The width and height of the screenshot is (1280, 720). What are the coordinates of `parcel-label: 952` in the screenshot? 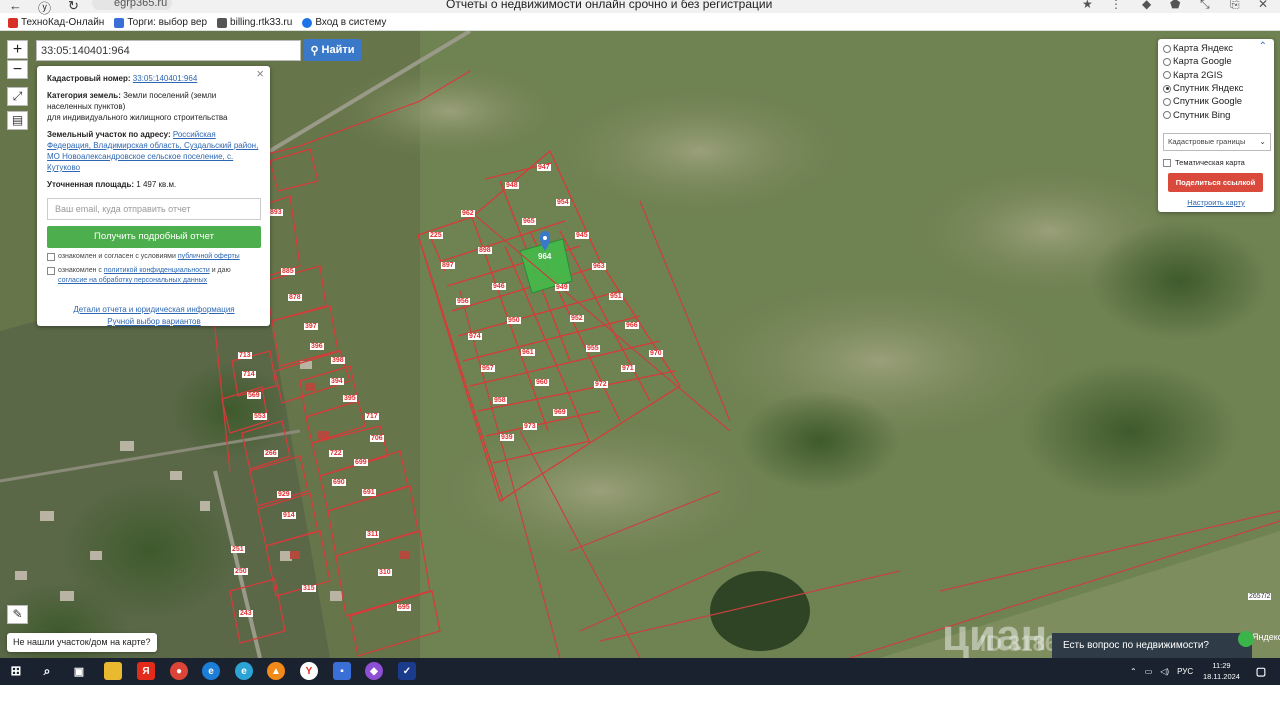 It's located at (577, 318).